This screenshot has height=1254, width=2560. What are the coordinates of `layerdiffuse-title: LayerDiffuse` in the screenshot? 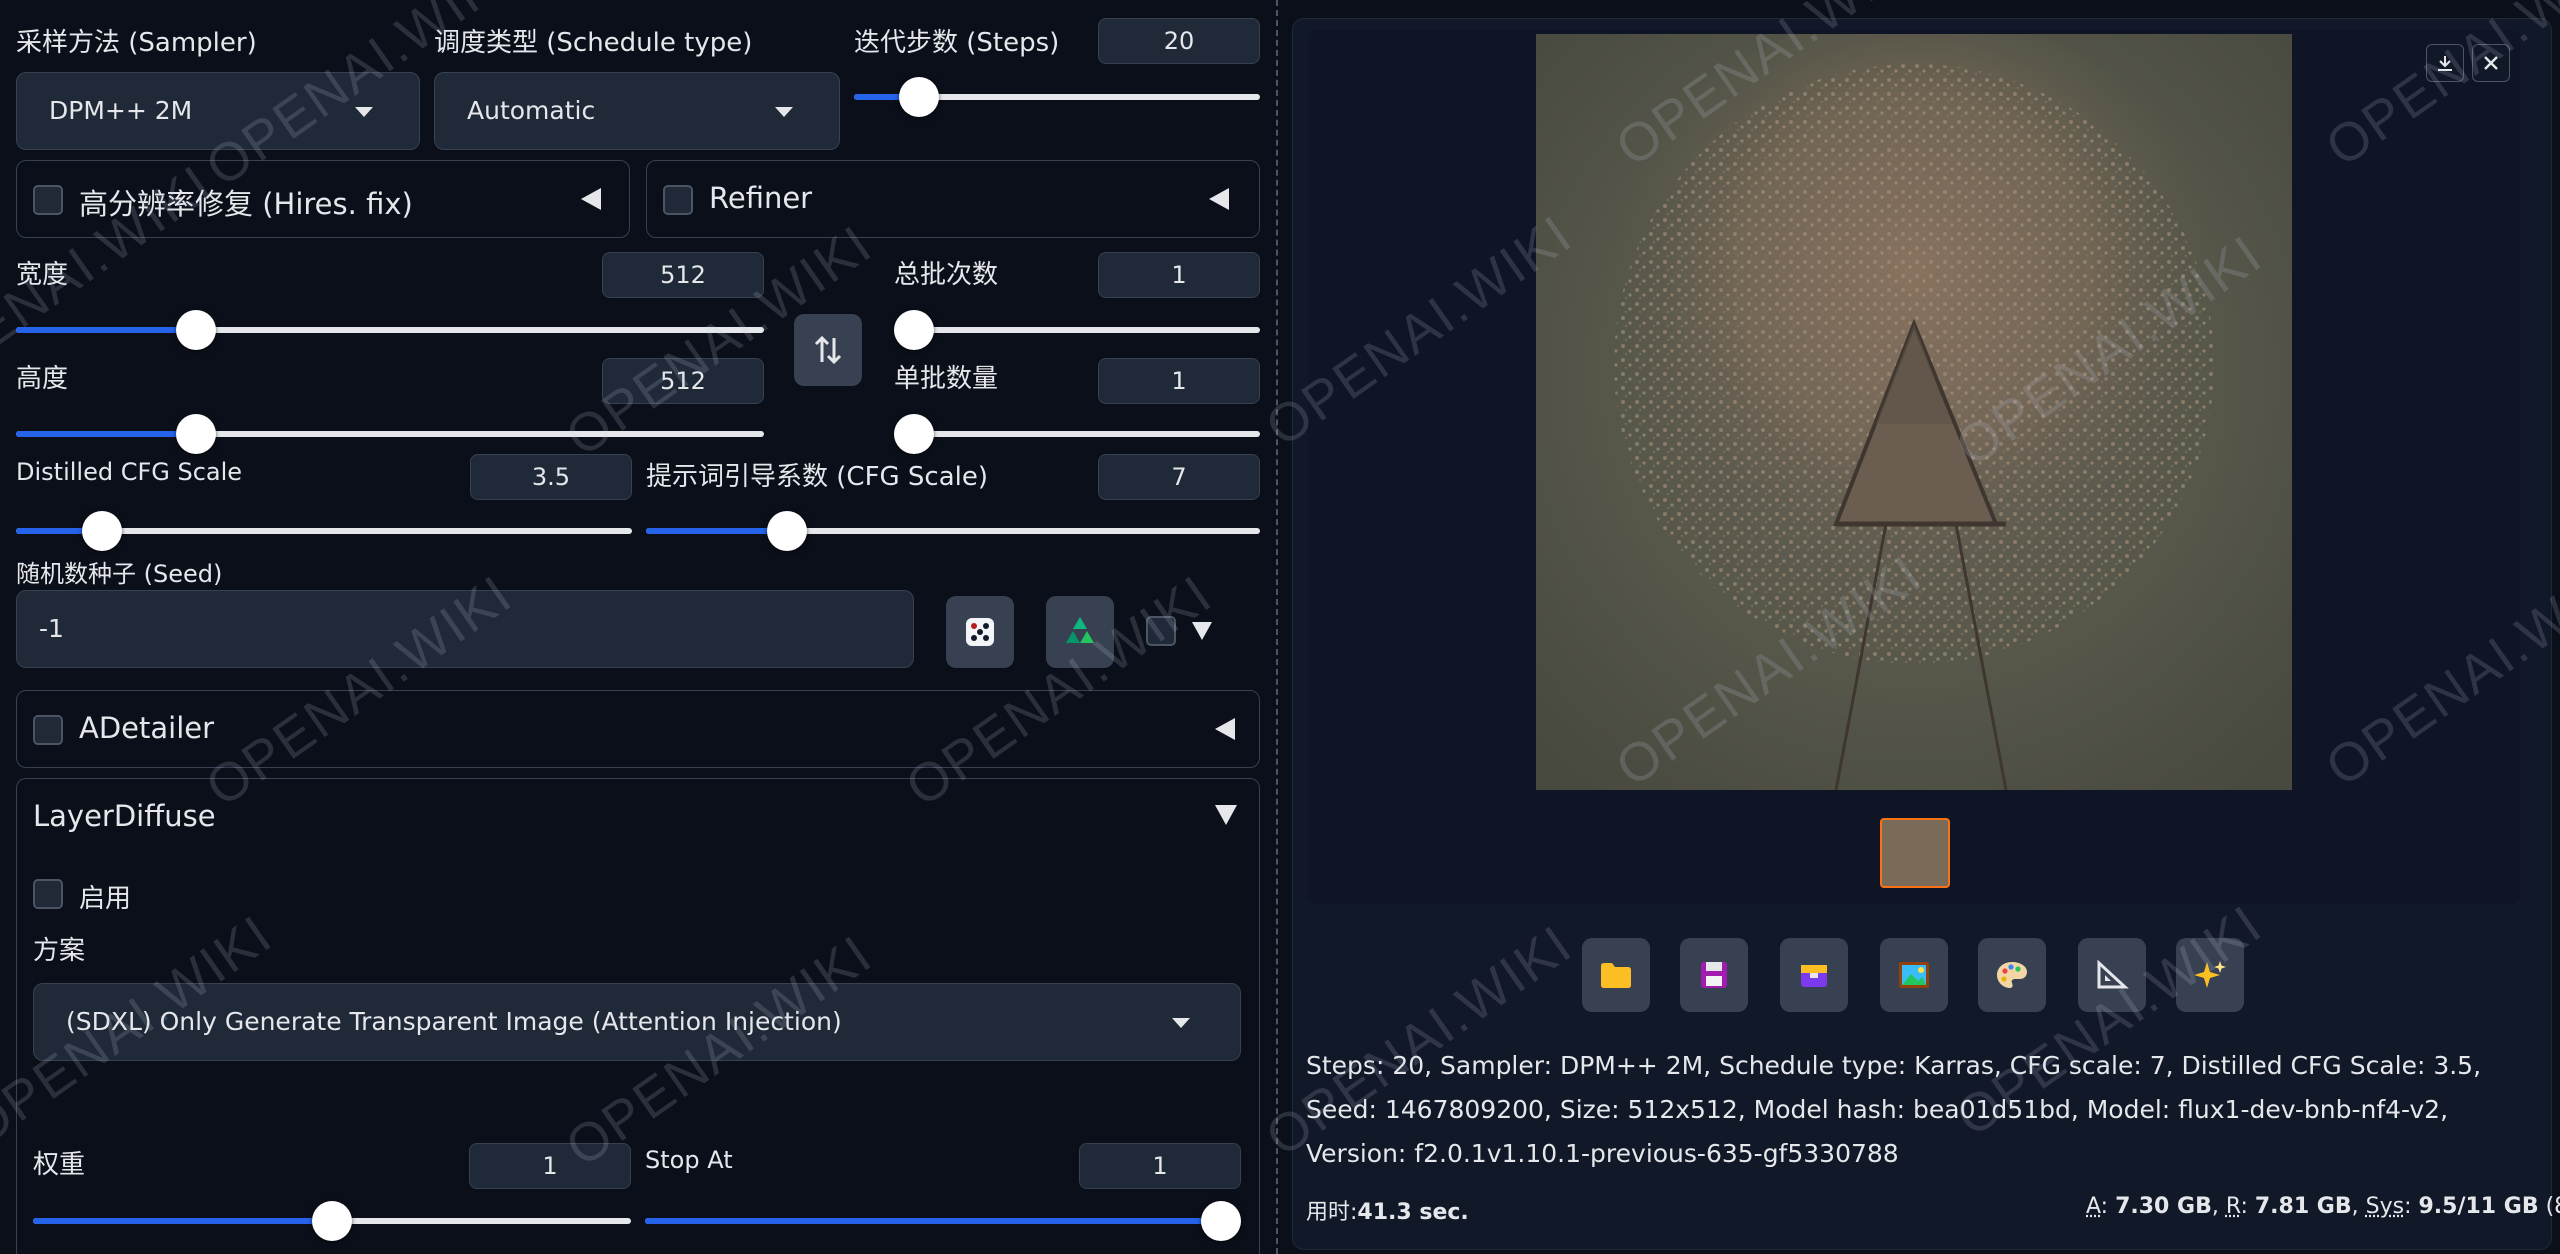 It's located at (124, 816).